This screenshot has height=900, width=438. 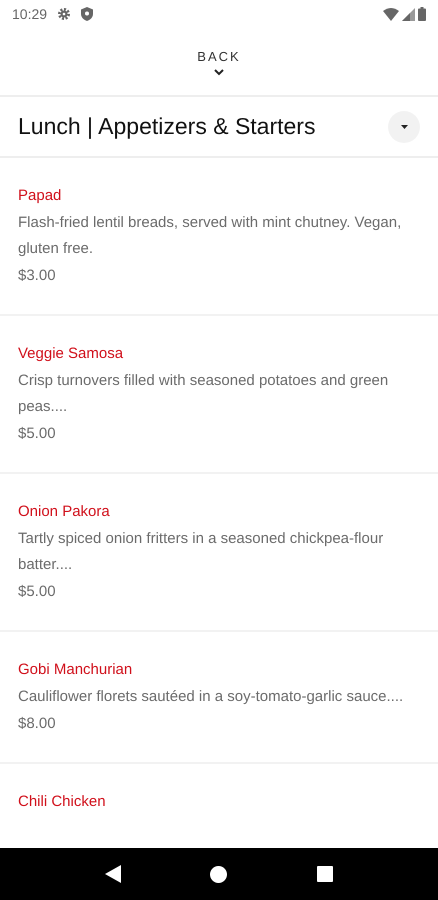 I want to click on wifi-icon, so click(x=391, y=14).